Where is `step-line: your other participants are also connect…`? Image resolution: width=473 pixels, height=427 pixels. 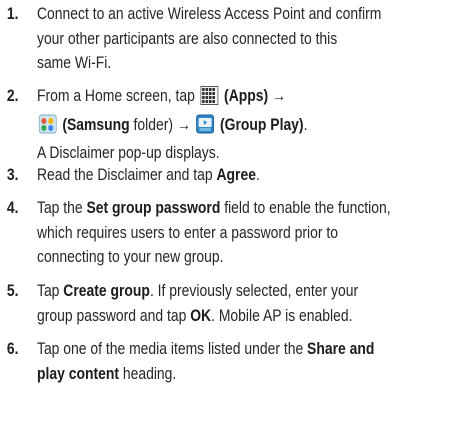 step-line: your other participants are also connect… is located at coordinates (187, 38).